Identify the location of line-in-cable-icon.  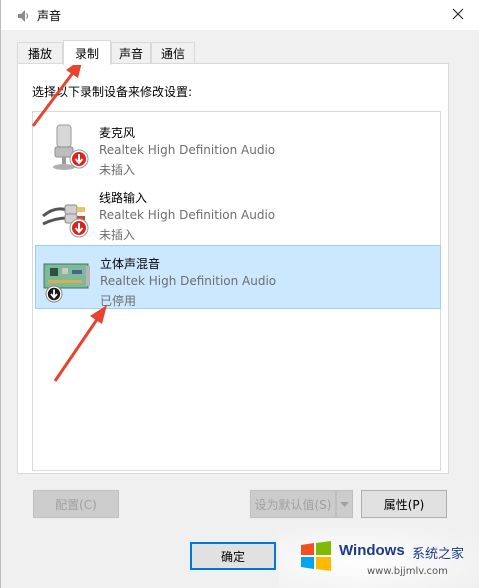
(67, 212).